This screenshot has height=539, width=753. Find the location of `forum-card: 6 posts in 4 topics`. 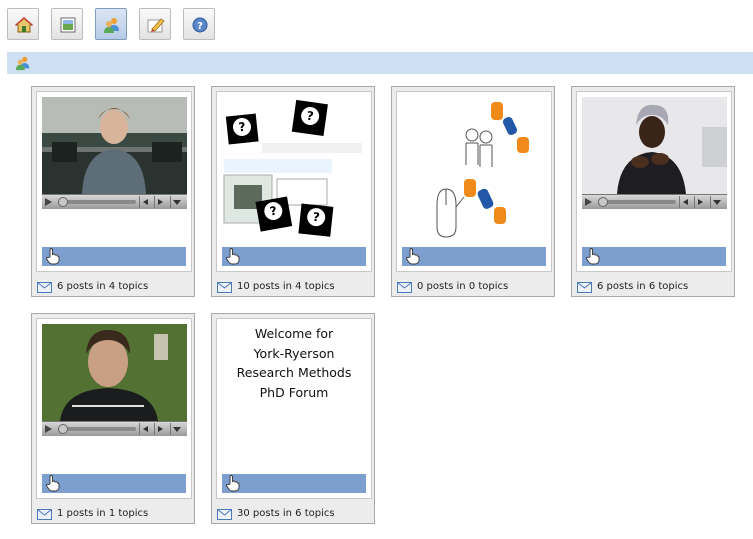

forum-card: 6 posts in 4 topics is located at coordinates (113, 191).